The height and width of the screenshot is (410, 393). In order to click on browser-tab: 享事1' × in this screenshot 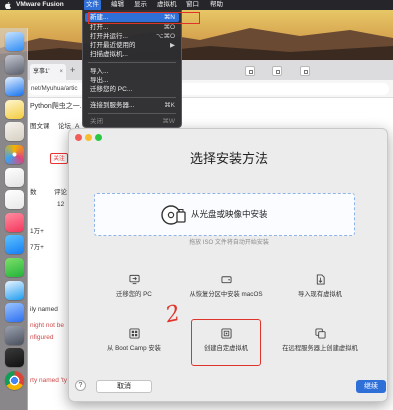, I will do `click(48, 72)`.